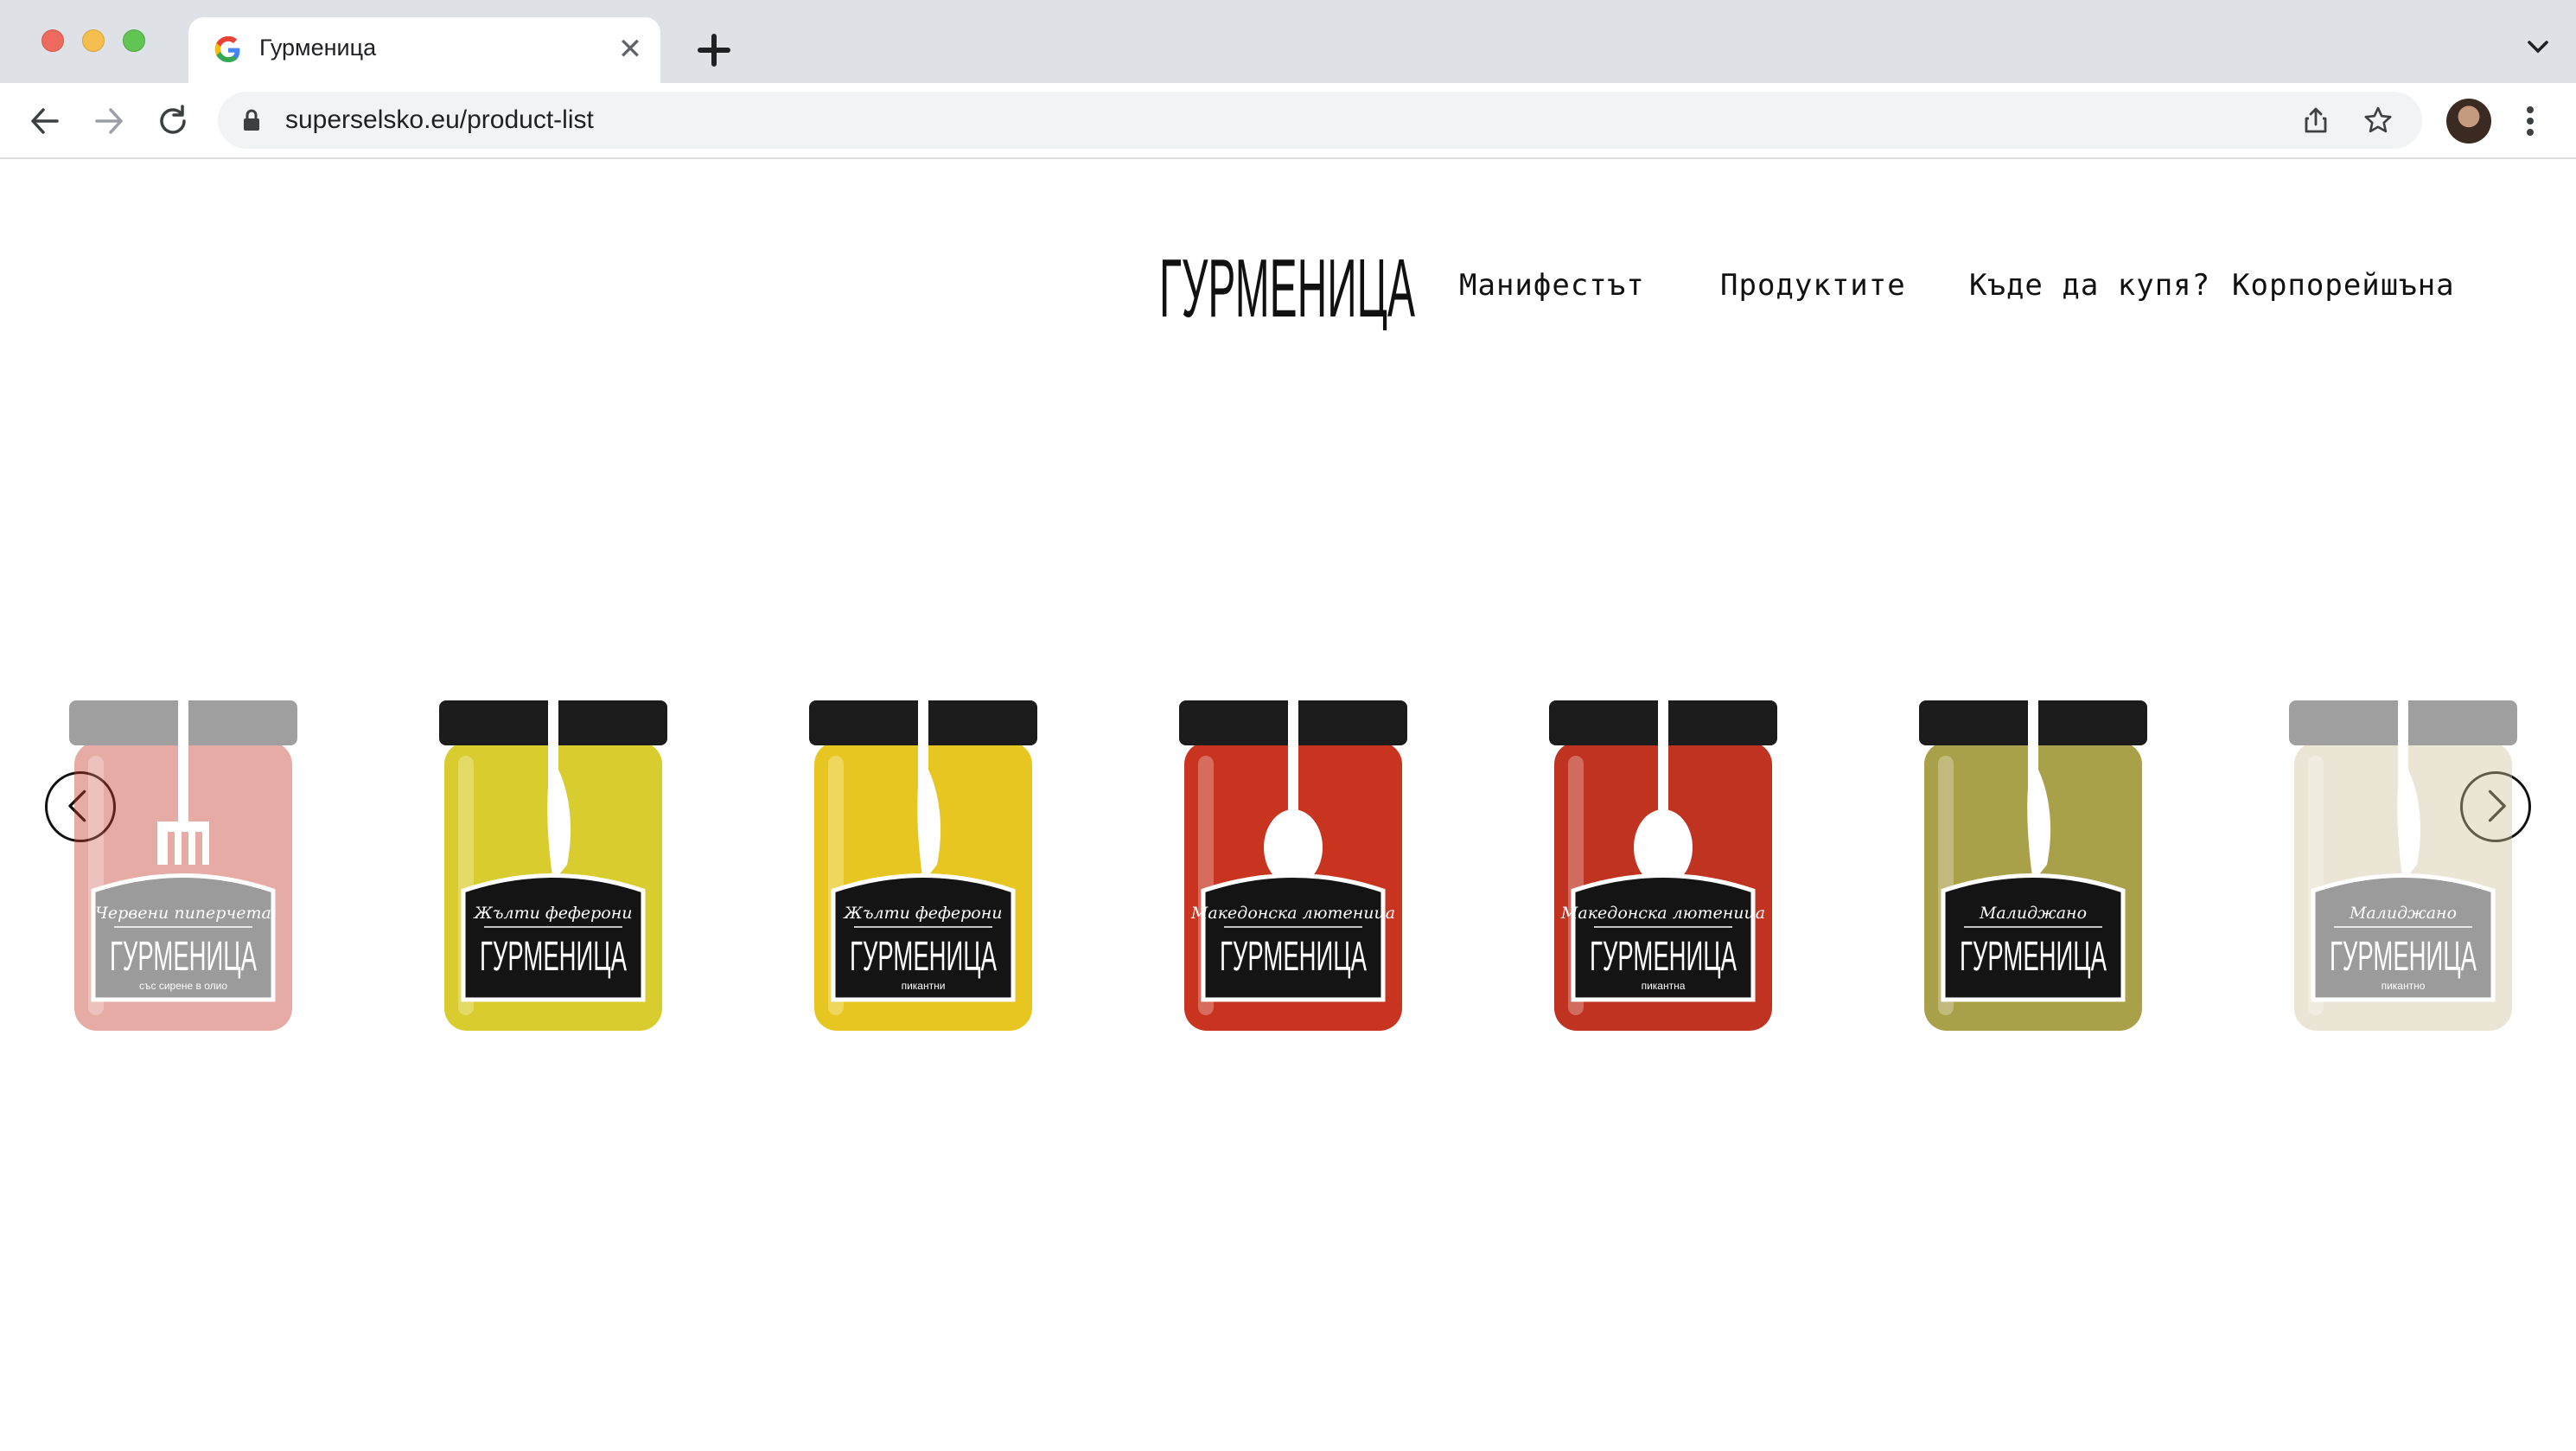  What do you see at coordinates (1663, 869) in the screenshot?
I see `product-jar: Македонска лютеница ГУРМЕНИЦА пикантна` at bounding box center [1663, 869].